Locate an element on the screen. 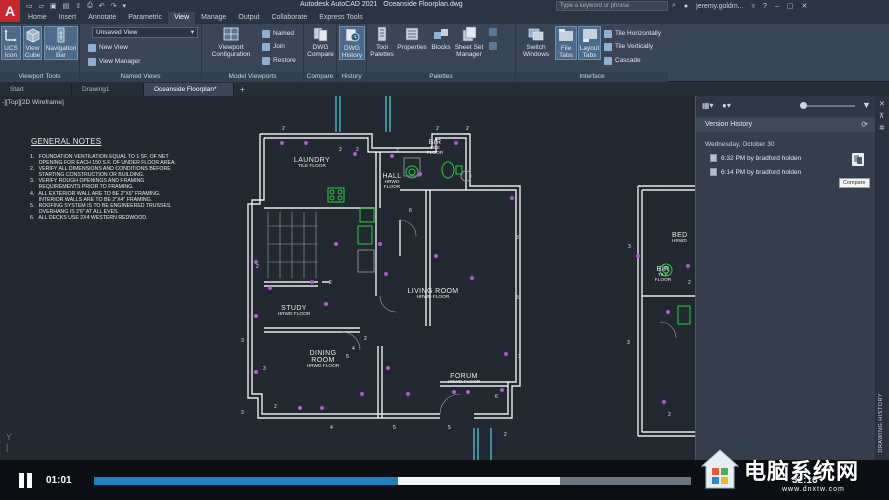  file-tab: Drawing1 is located at coordinates (108, 89).